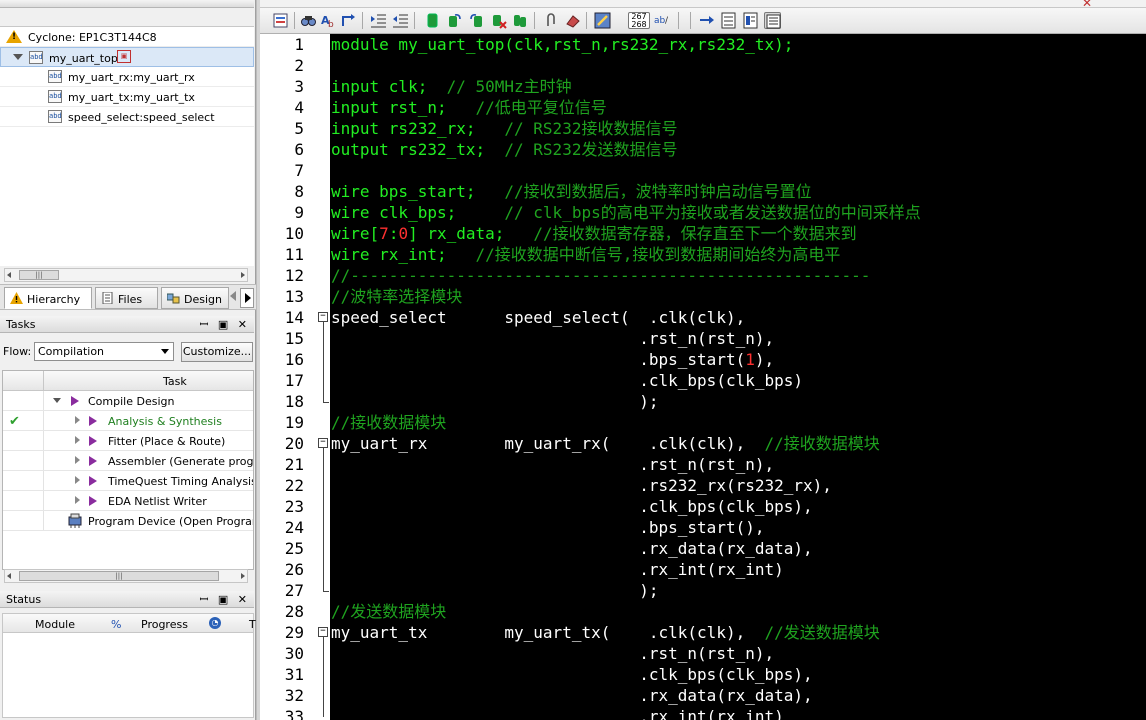 This screenshot has width=1146, height=720. I want to click on bookmark-next-icon, so click(454, 20).